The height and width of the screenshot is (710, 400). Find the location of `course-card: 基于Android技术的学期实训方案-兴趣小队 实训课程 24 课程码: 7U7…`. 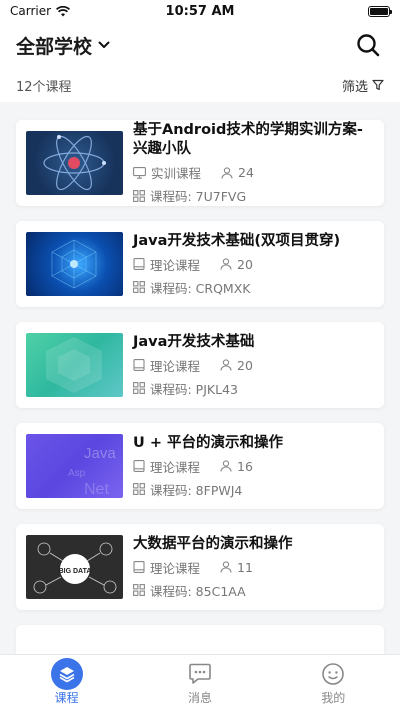

course-card: 基于Android技术的学期实训方案-兴趣小队 实训课程 24 课程码: 7U7… is located at coordinates (200, 163).